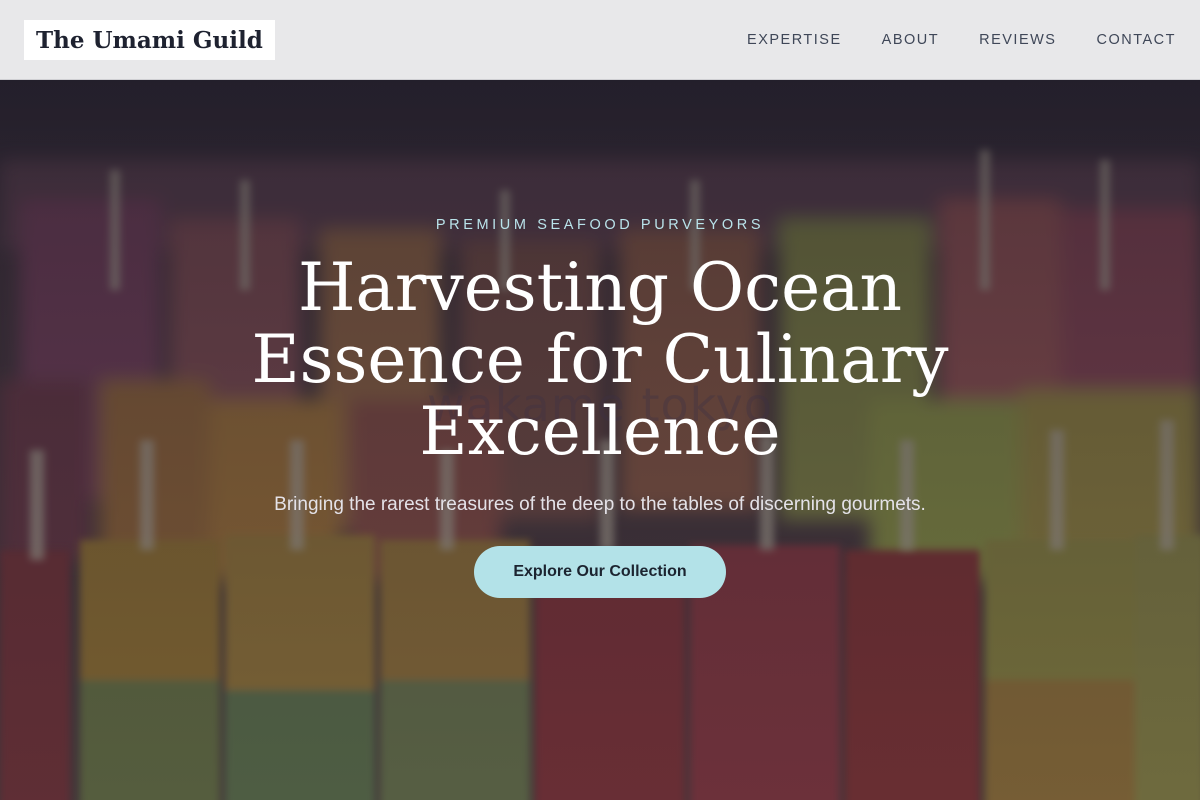 This screenshot has width=1200, height=800. I want to click on logo-text: The Umami Guild, so click(149, 40).